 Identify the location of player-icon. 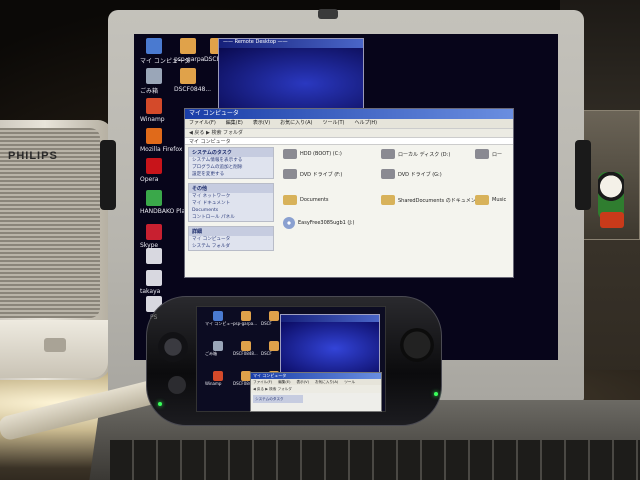
(154, 198).